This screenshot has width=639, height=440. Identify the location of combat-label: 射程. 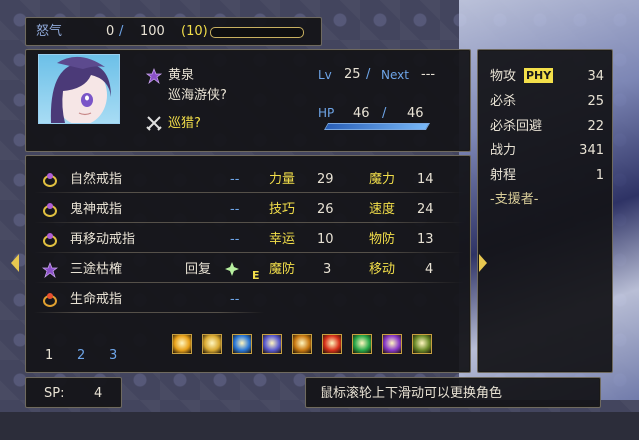
(503, 175).